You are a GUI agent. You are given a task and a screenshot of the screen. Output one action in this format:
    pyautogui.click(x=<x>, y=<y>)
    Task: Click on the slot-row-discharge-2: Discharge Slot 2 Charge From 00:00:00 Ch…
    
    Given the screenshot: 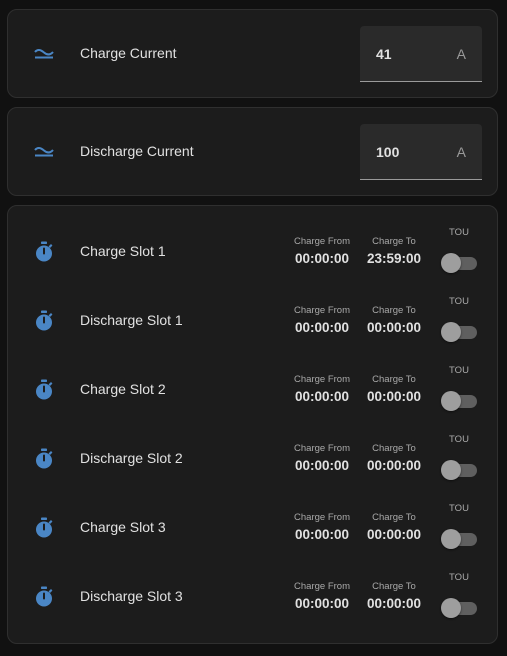 What is the action you would take?
    pyautogui.click(x=252, y=447)
    